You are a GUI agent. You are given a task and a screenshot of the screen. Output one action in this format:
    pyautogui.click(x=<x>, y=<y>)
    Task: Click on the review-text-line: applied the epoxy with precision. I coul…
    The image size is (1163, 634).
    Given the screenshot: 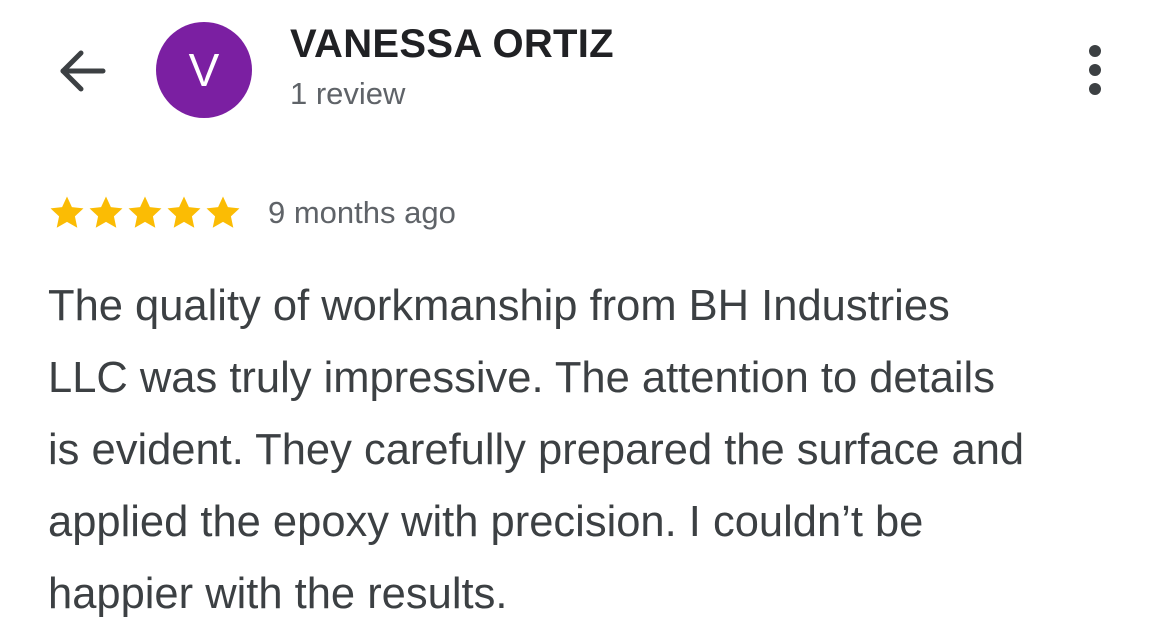 What is the action you would take?
    pyautogui.click(x=486, y=522)
    